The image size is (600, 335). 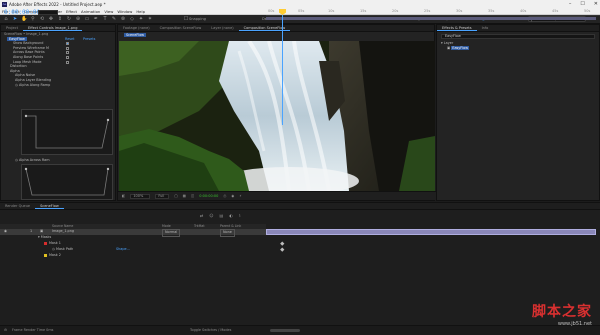 I want to click on tab-render-queue: Render Queue, so click(x=17, y=206).